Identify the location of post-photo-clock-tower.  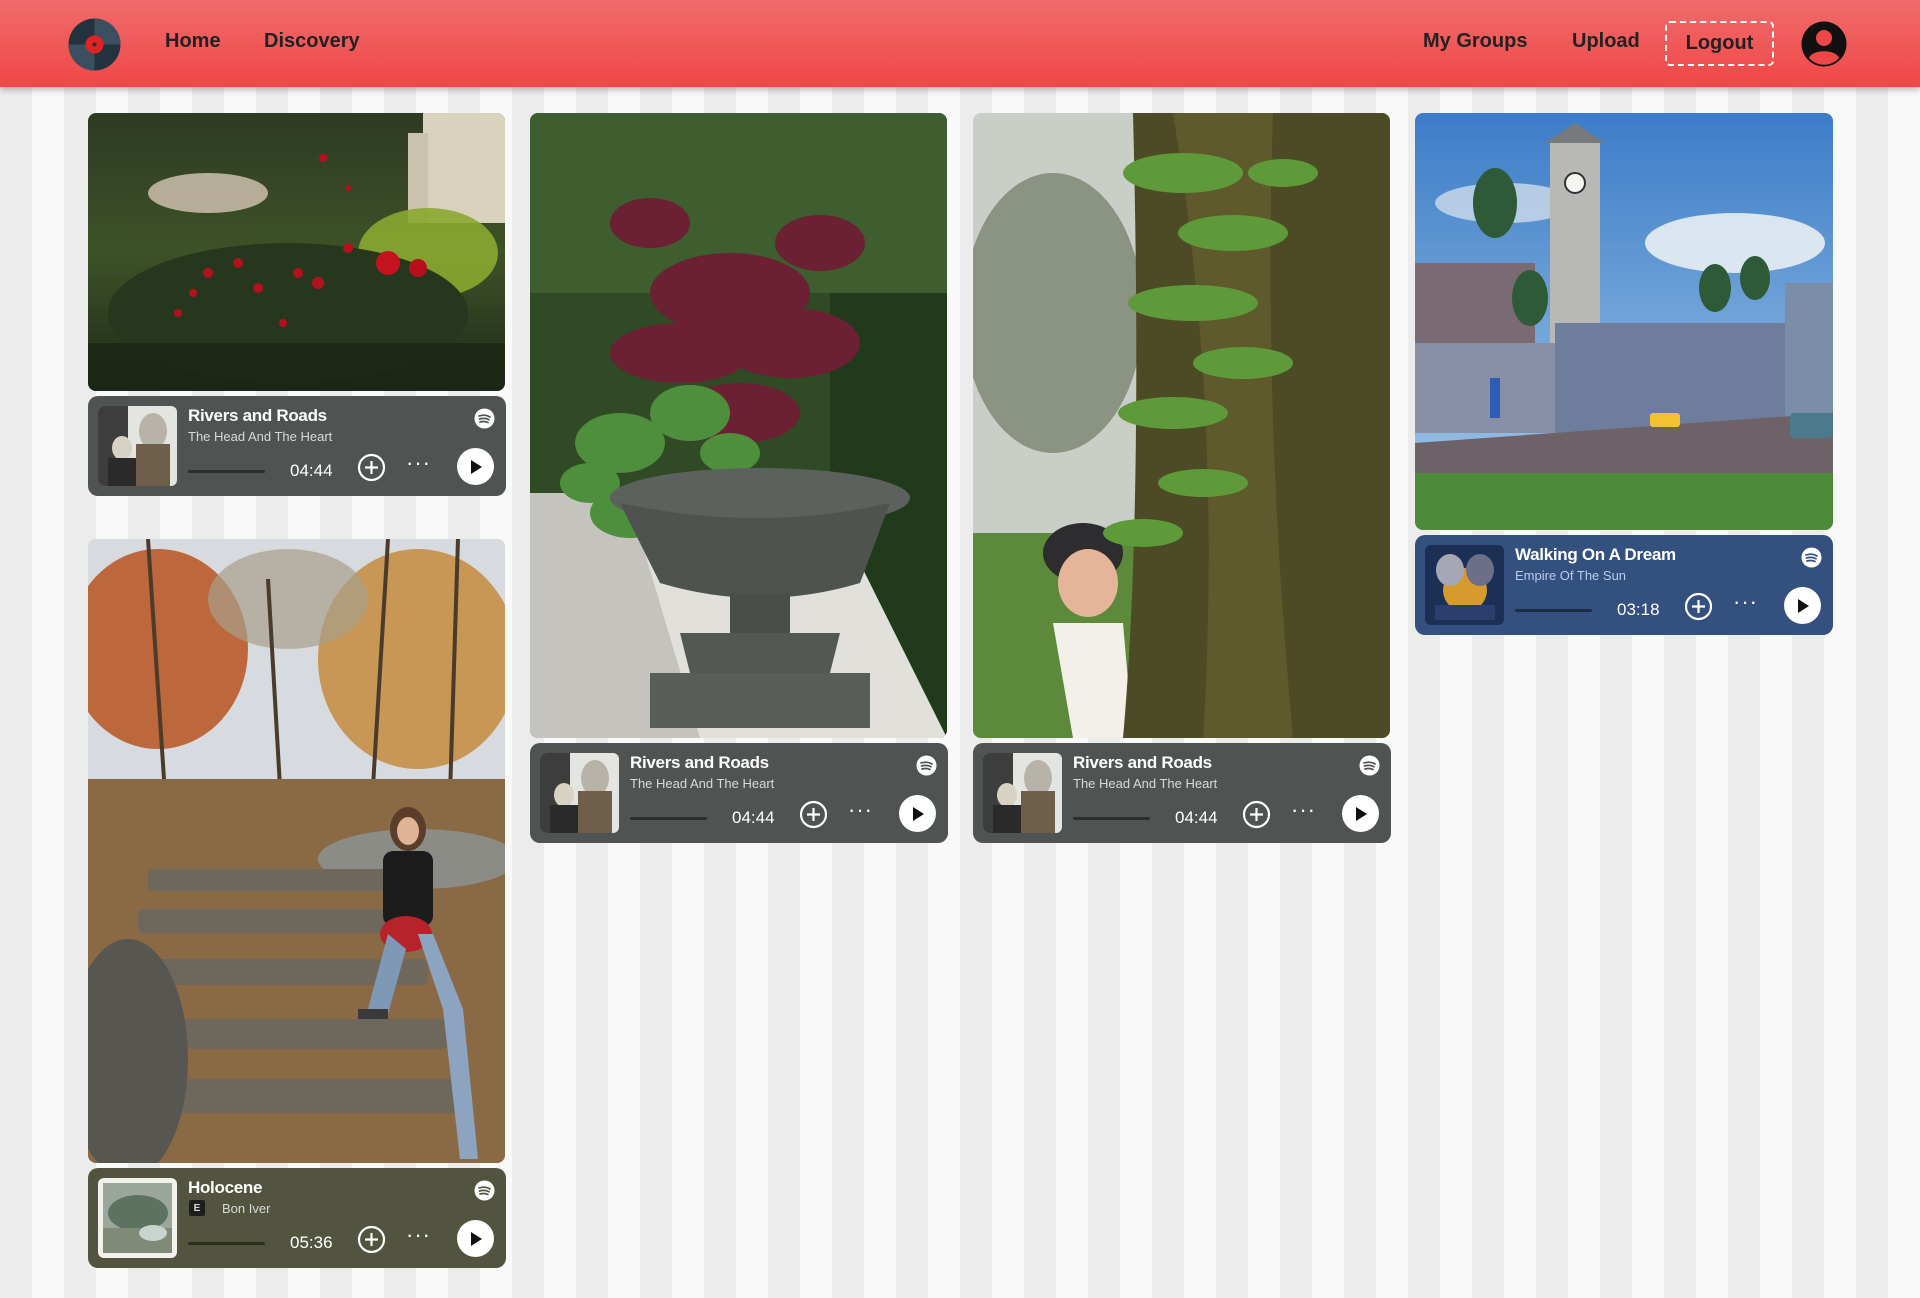
(1624, 321).